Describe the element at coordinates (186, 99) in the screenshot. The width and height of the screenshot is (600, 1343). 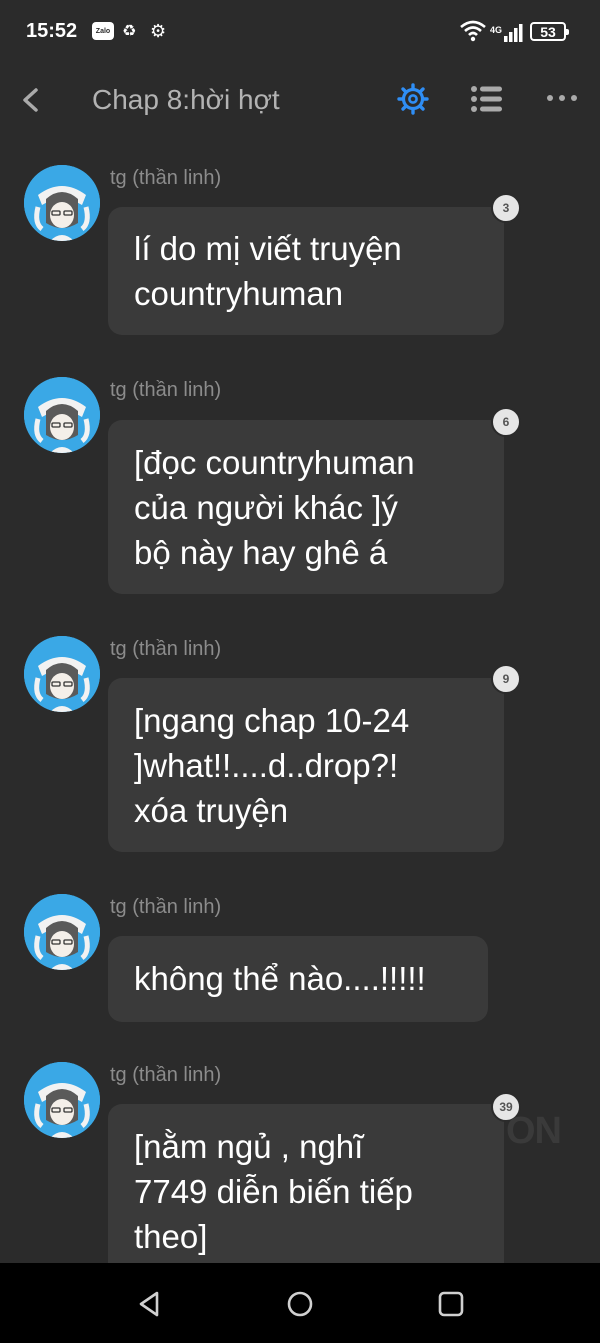
I see `chapter-title: Chap 8:hời hợt` at that location.